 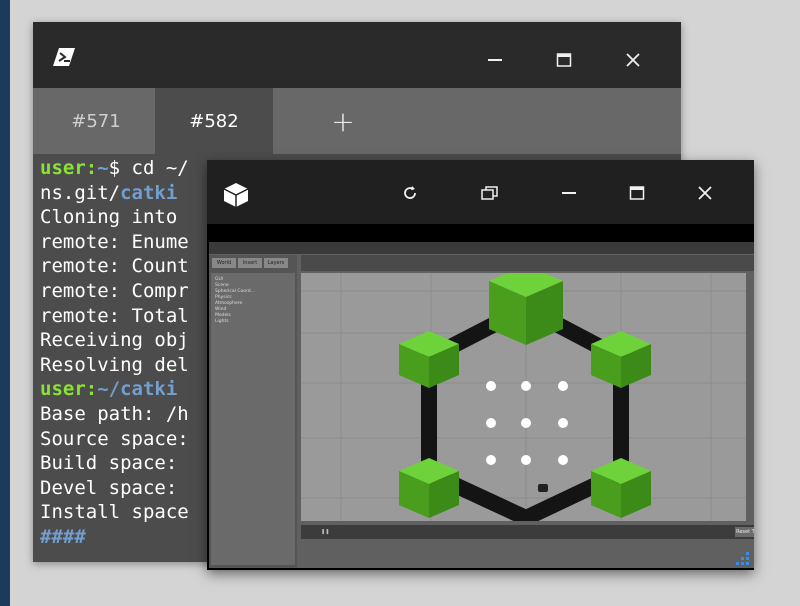 What do you see at coordinates (214, 121) in the screenshot?
I see `tab-582: #582` at bounding box center [214, 121].